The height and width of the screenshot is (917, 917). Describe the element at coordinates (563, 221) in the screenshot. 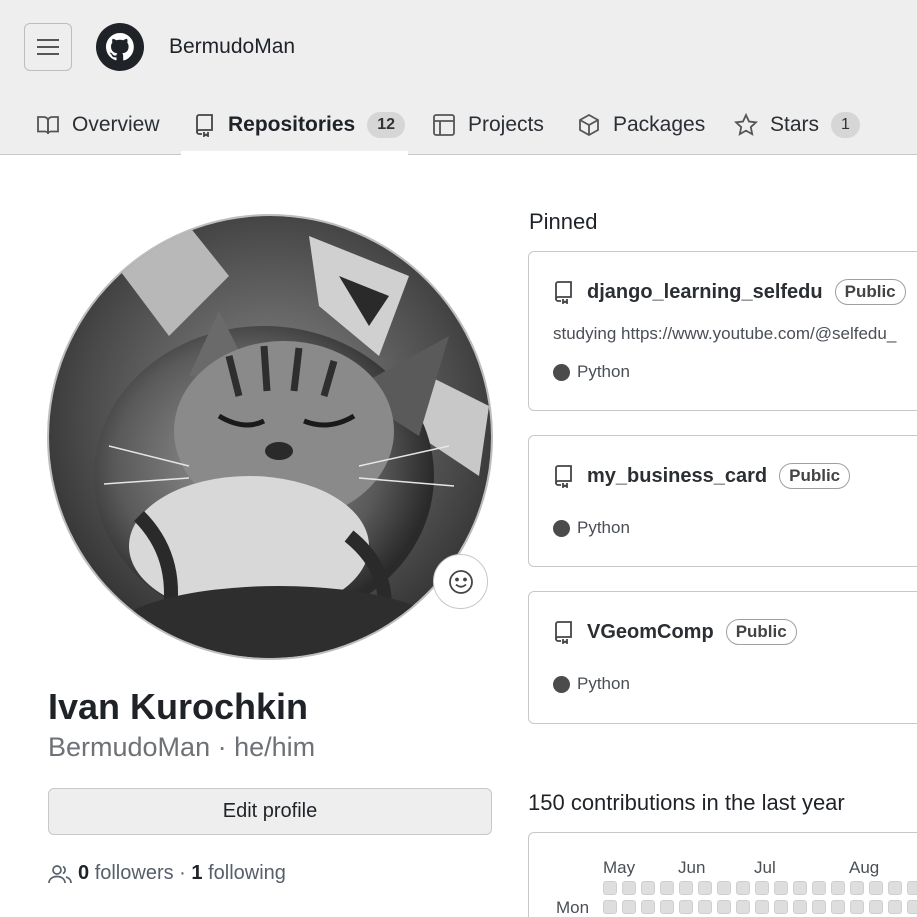

I see `pinned-heading: Pinned` at that location.